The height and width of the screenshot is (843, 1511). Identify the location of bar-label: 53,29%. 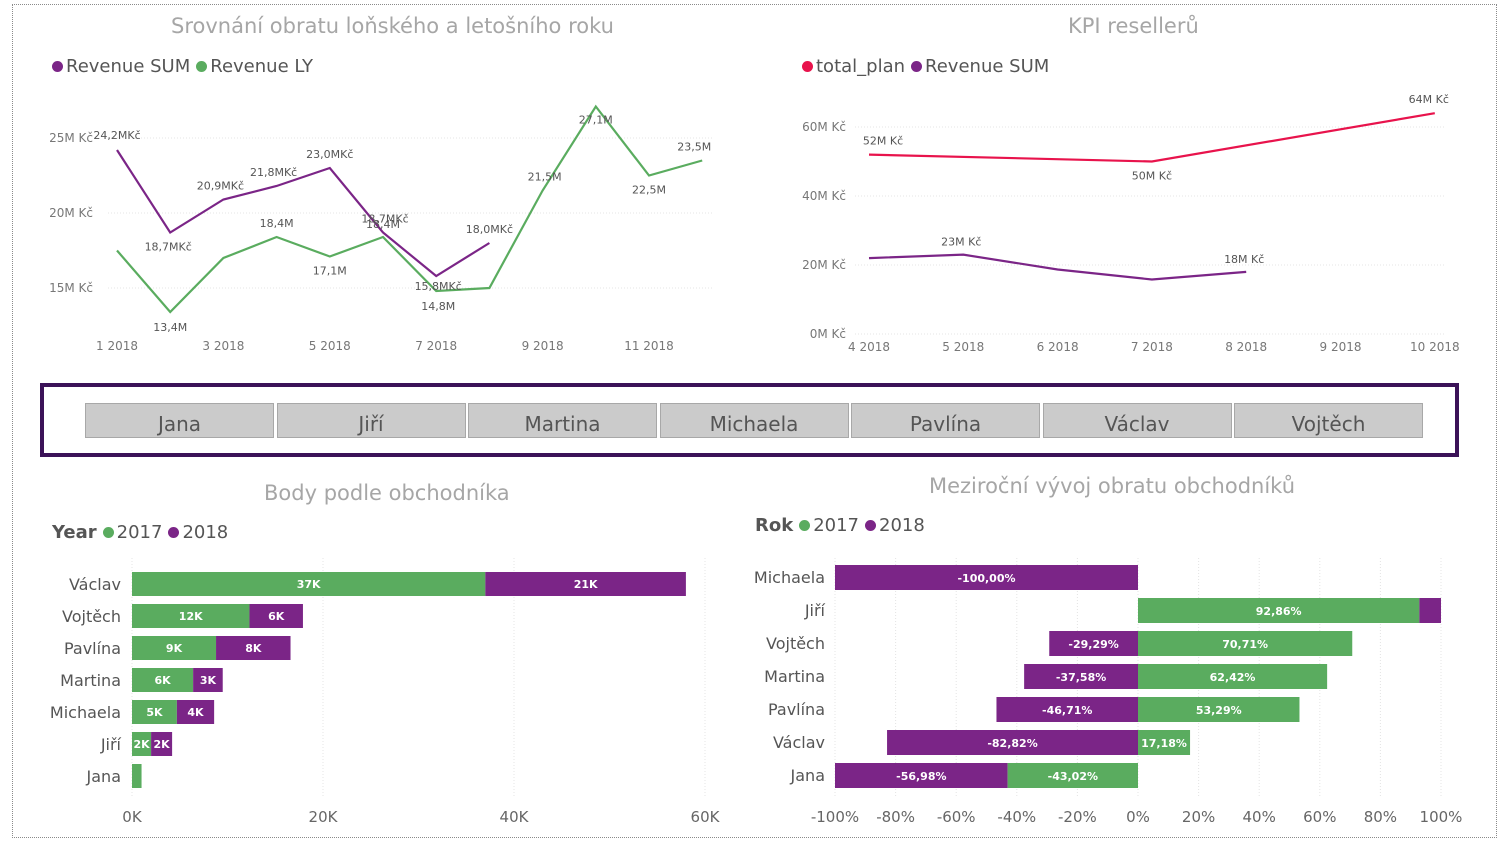
(1219, 710).